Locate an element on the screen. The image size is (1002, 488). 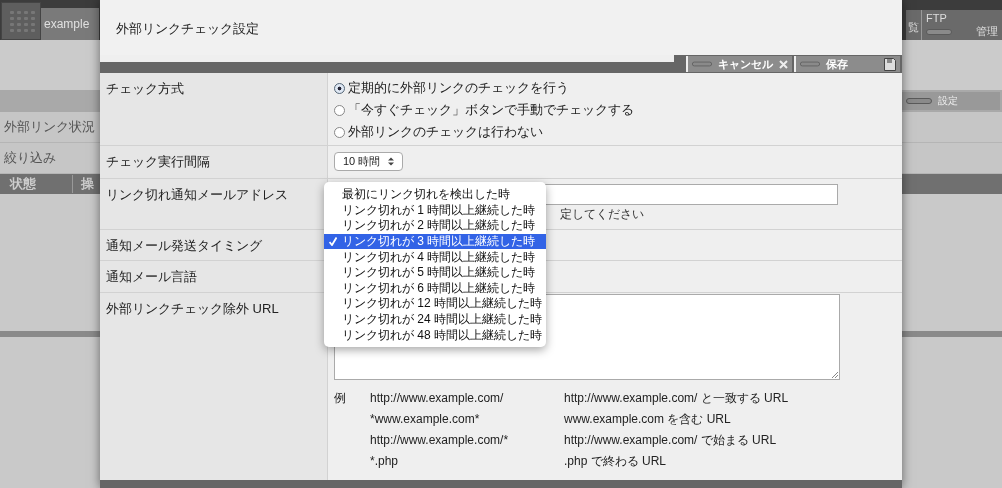
radio-label: 「今すぐチェック」ボタンで手動でチェックする is located at coordinates (491, 110).